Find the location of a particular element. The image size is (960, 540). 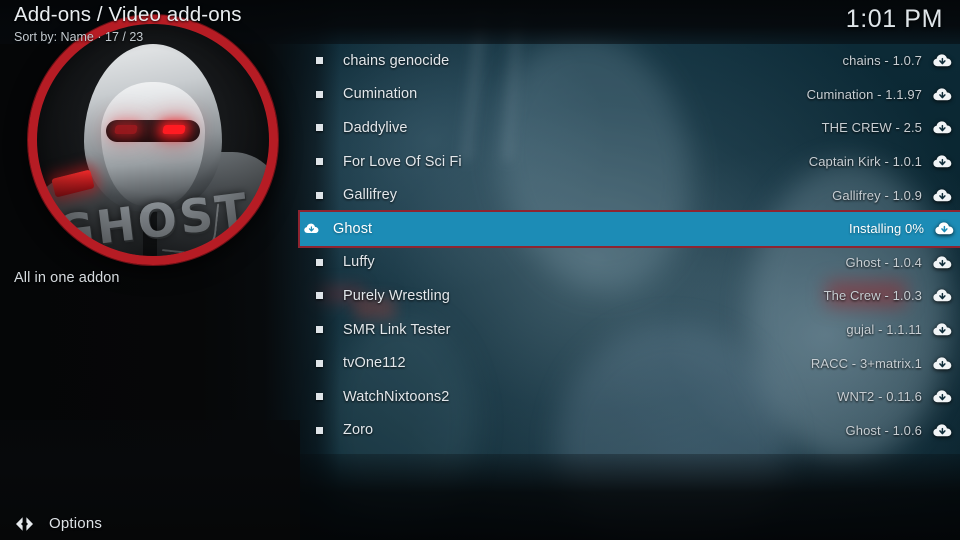

addon-list-item: Cumination Cumination - 1.1.97 is located at coordinates (630, 95).